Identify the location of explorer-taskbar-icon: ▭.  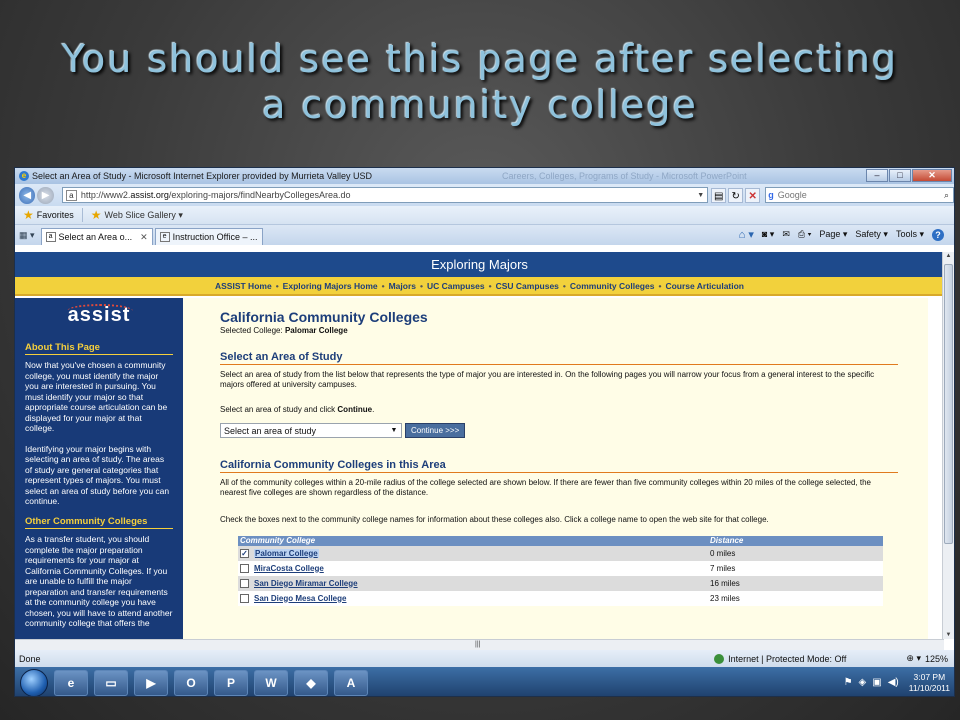
(111, 682).